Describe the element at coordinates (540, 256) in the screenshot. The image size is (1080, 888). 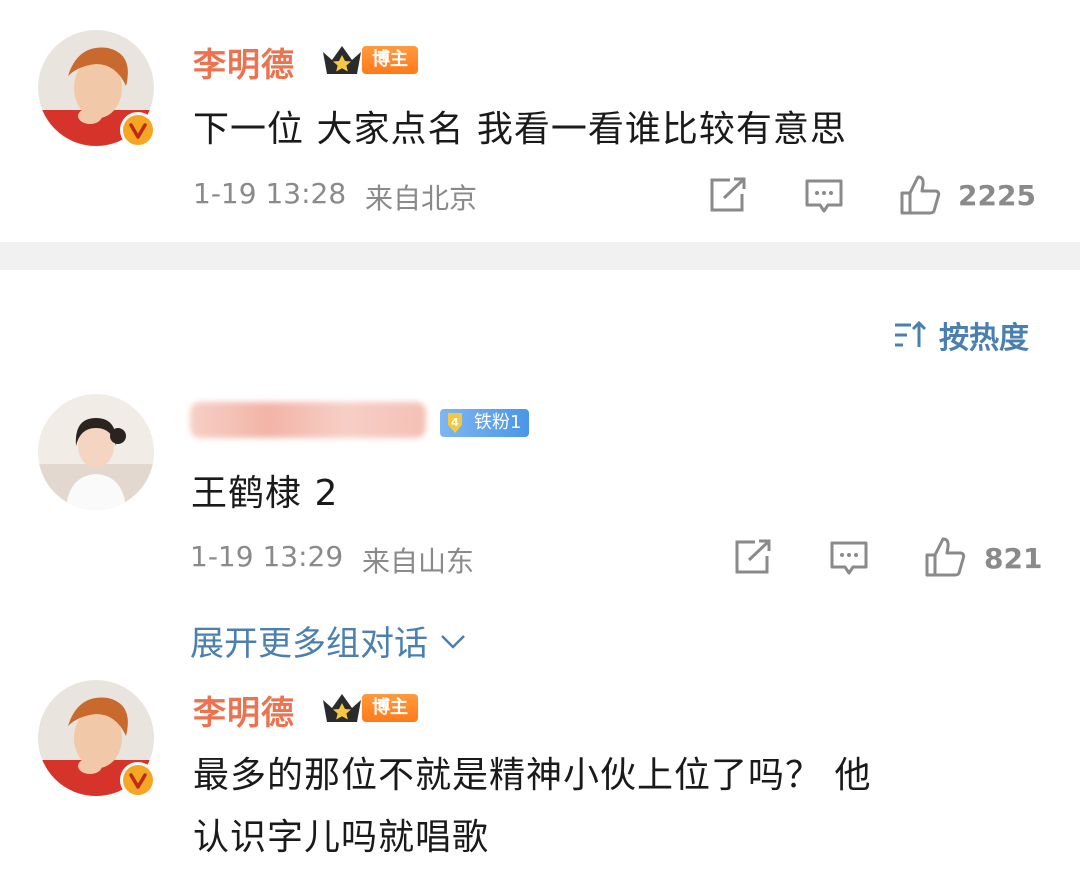
I see `section-divider` at that location.